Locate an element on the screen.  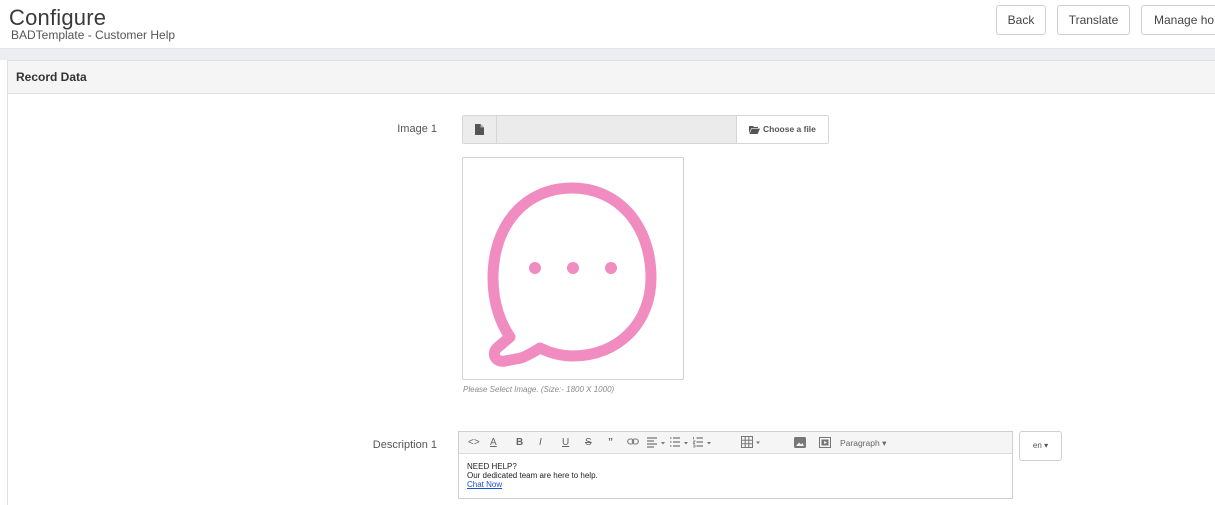
align-dropdown-icon is located at coordinates (657, 442).